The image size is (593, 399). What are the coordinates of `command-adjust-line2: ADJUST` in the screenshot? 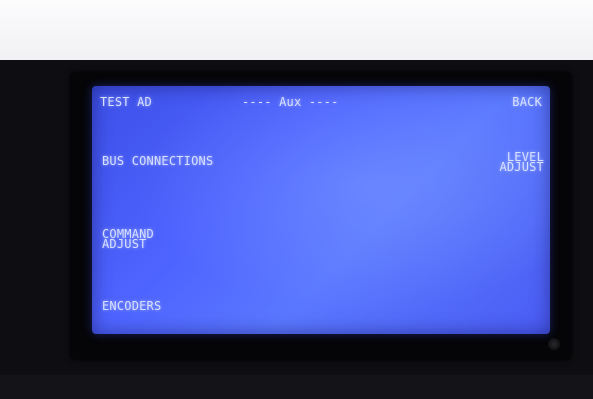 It's located at (124, 244).